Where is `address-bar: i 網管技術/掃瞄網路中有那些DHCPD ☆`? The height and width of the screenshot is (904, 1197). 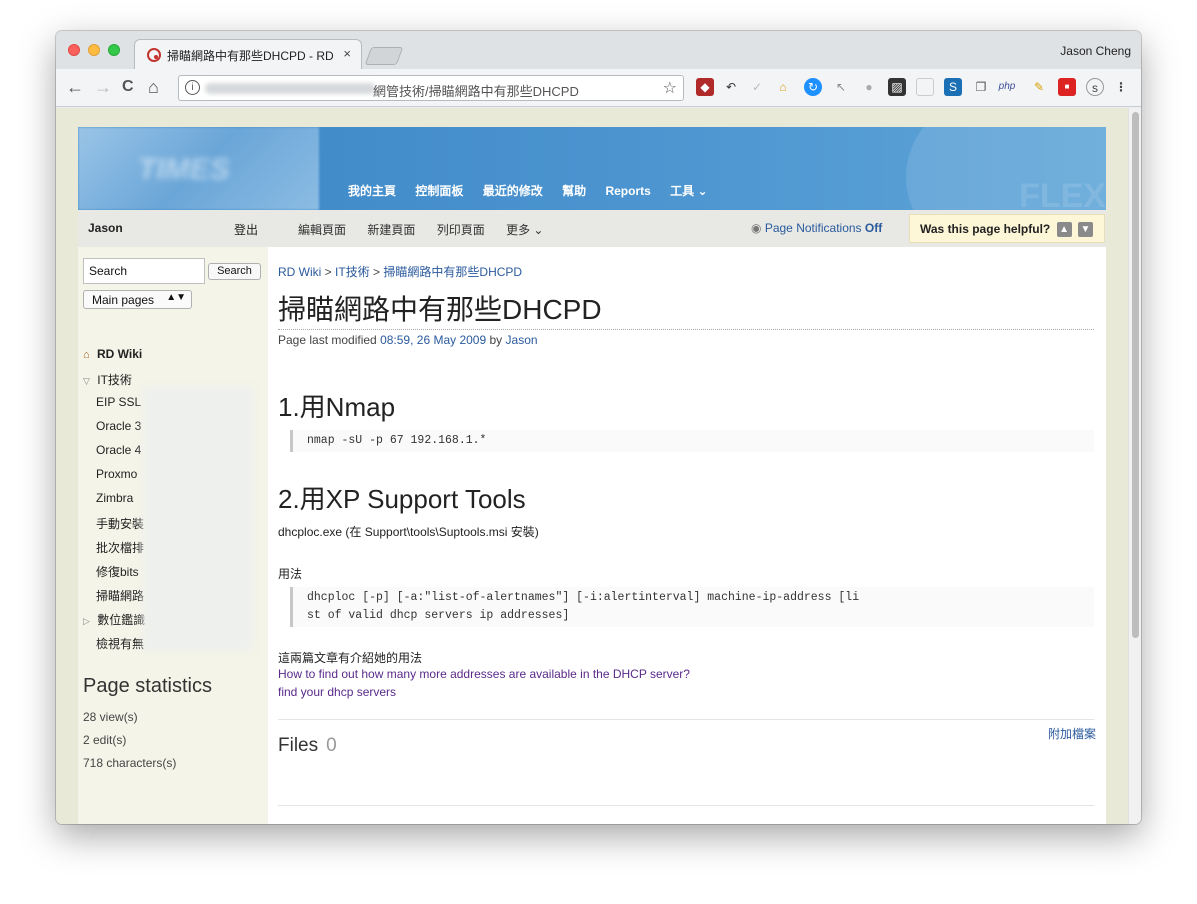
address-bar: i 網管技術/掃瞄網路中有那些DHCPD ☆ is located at coordinates (431, 88).